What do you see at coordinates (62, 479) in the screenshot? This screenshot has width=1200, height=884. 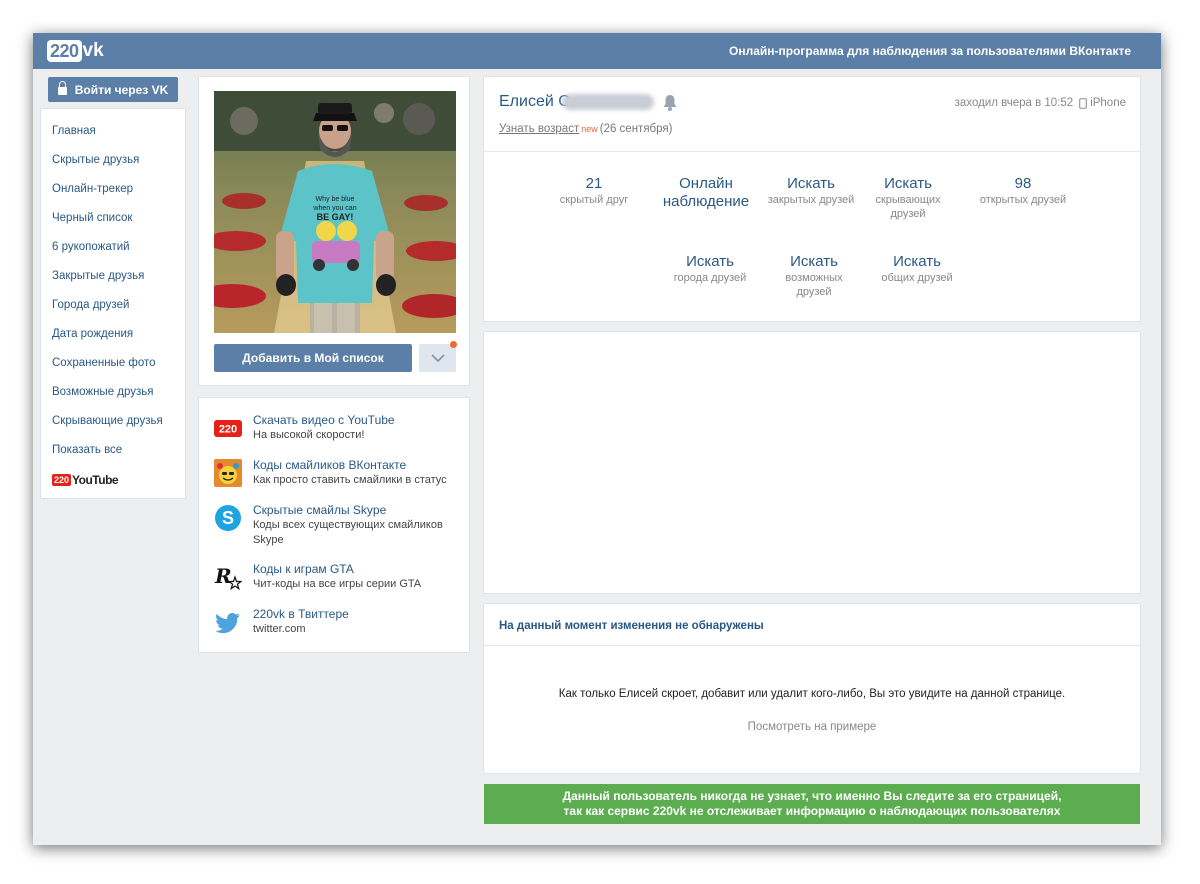 I see `youtube-logo-number: 220` at bounding box center [62, 479].